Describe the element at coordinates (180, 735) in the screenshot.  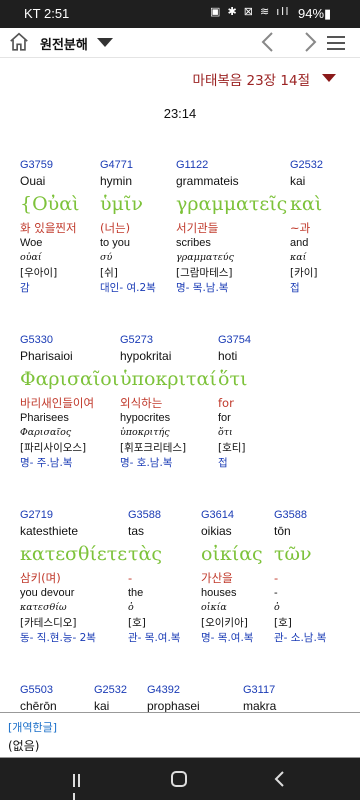
I see `translation-panel: [개역한글] (없음)` at that location.